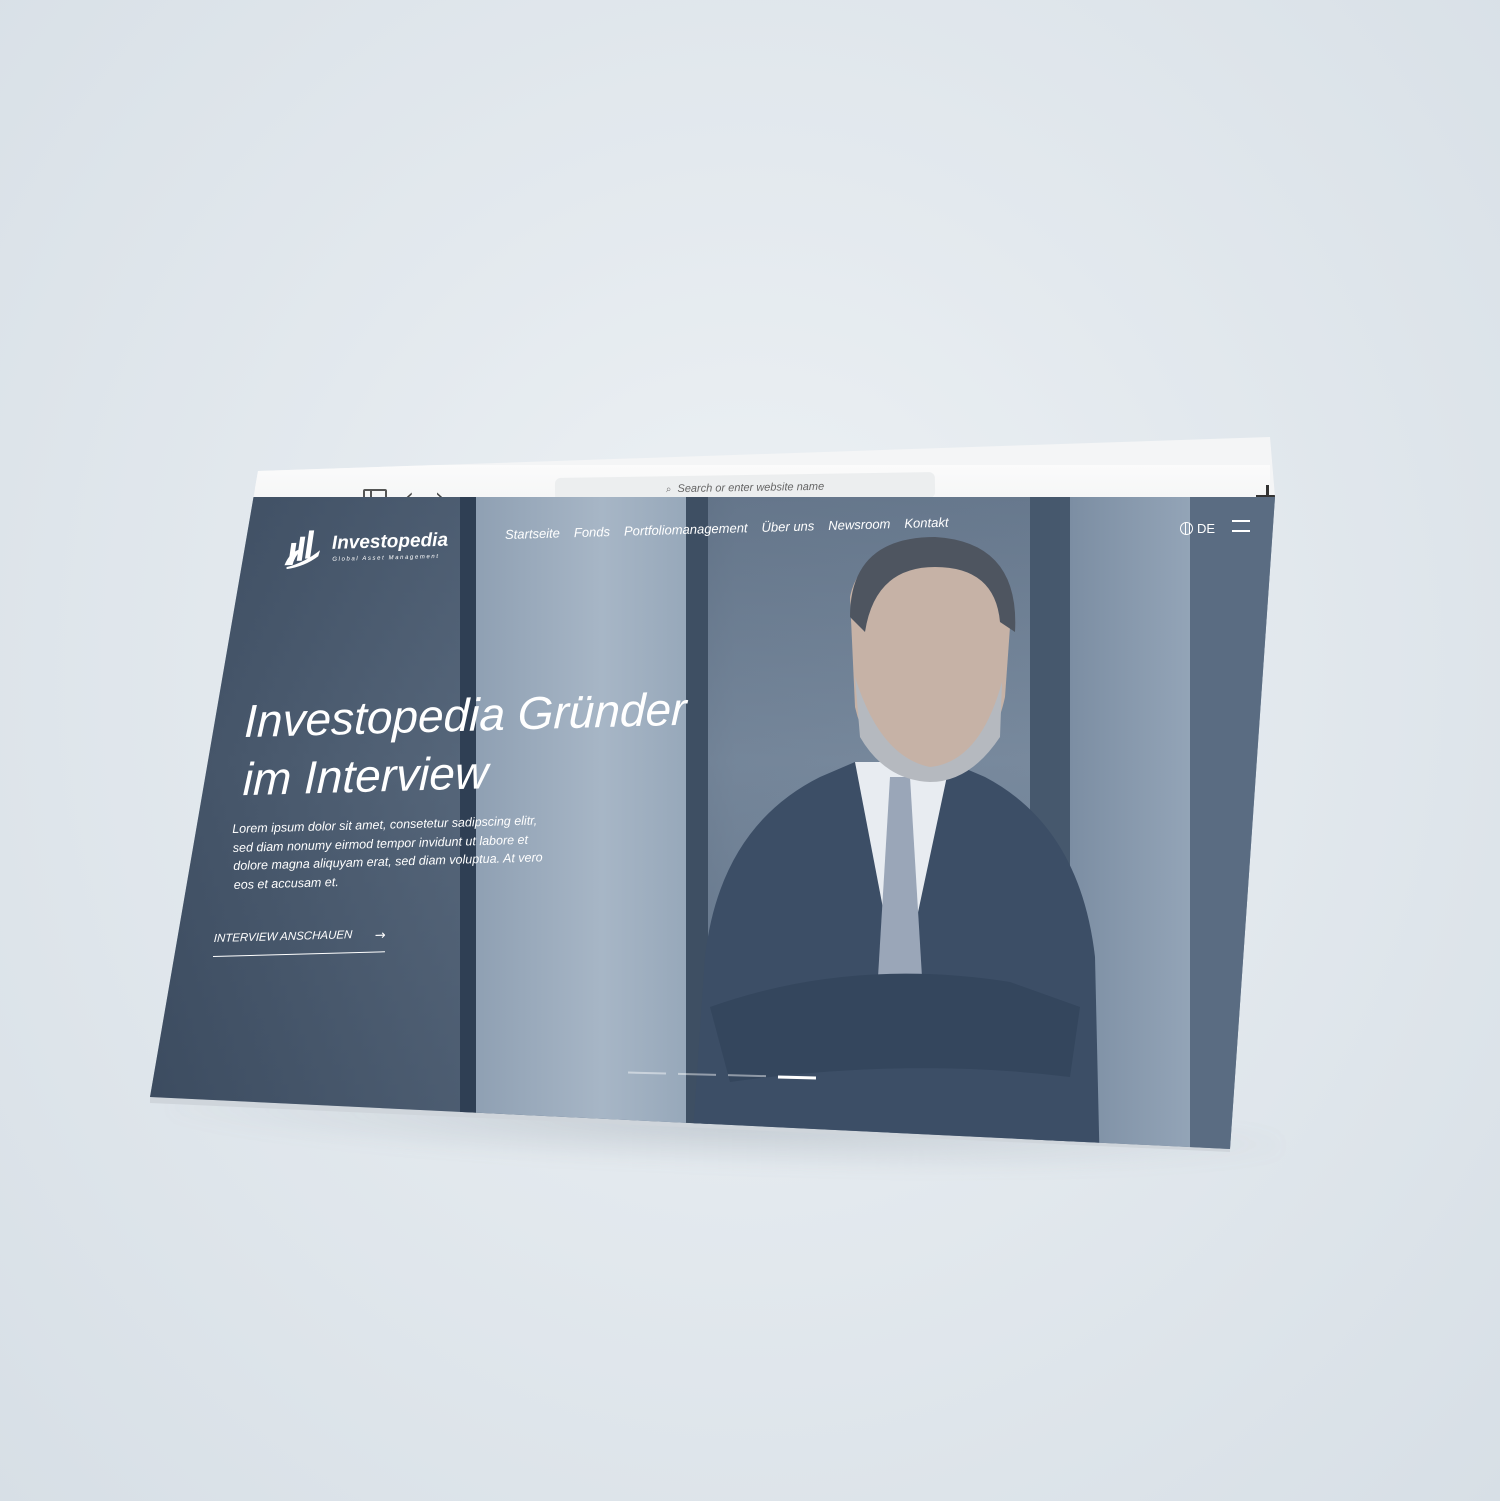  What do you see at coordinates (302, 550) in the screenshot?
I see `logo-icon` at bounding box center [302, 550].